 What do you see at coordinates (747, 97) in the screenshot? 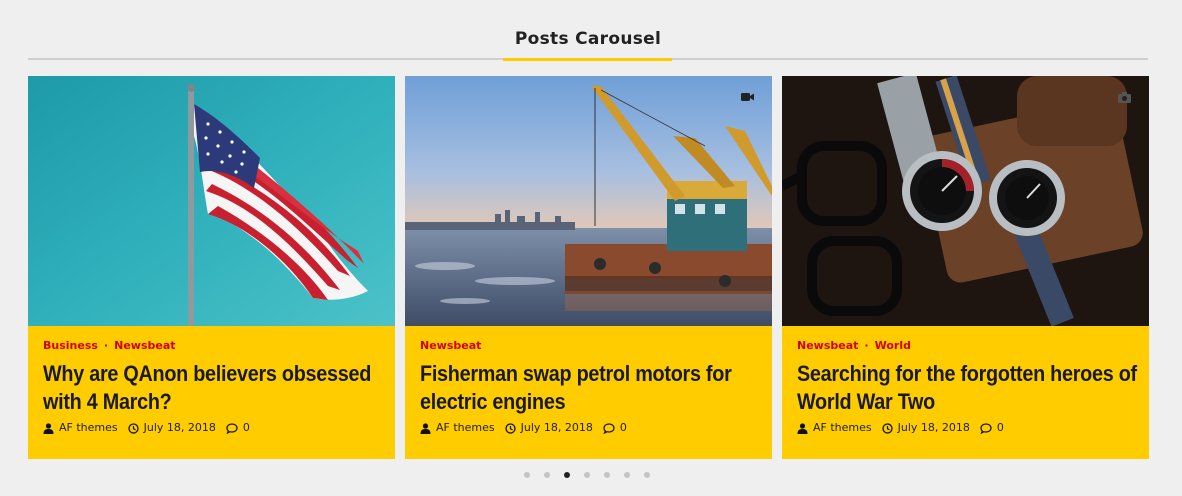
I see `video-camera-icon` at bounding box center [747, 97].